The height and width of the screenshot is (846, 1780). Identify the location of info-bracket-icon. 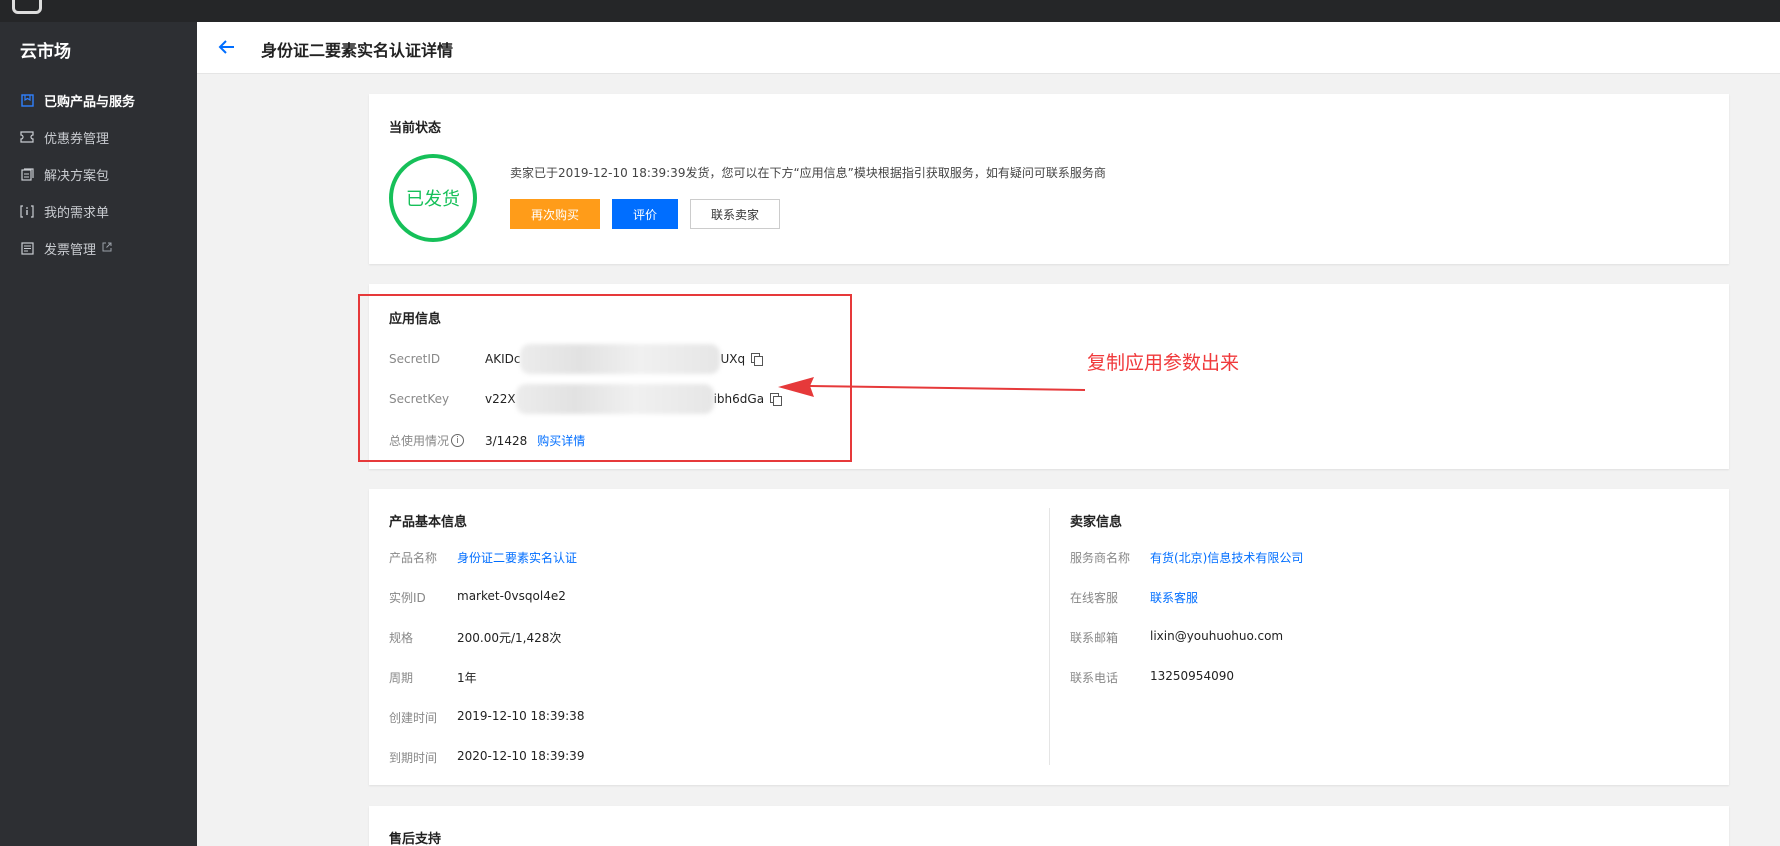
(27, 211).